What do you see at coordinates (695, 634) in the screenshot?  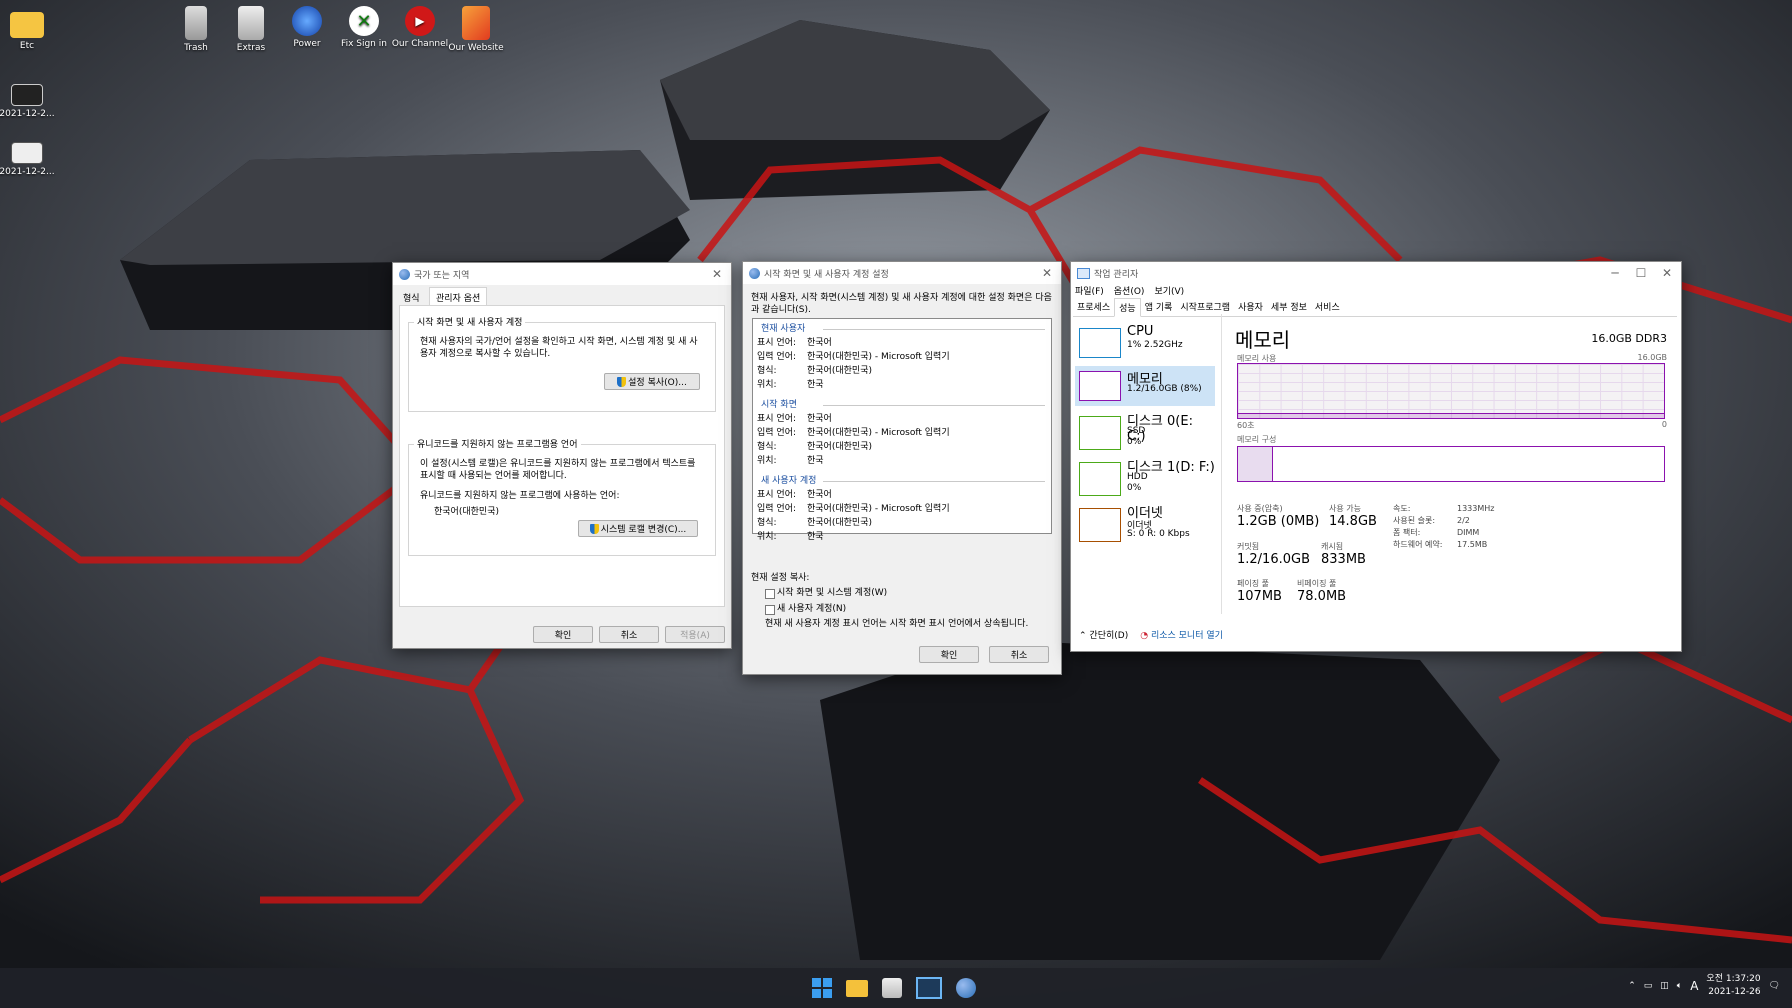 I see `apply-button: 적용(A)` at bounding box center [695, 634].